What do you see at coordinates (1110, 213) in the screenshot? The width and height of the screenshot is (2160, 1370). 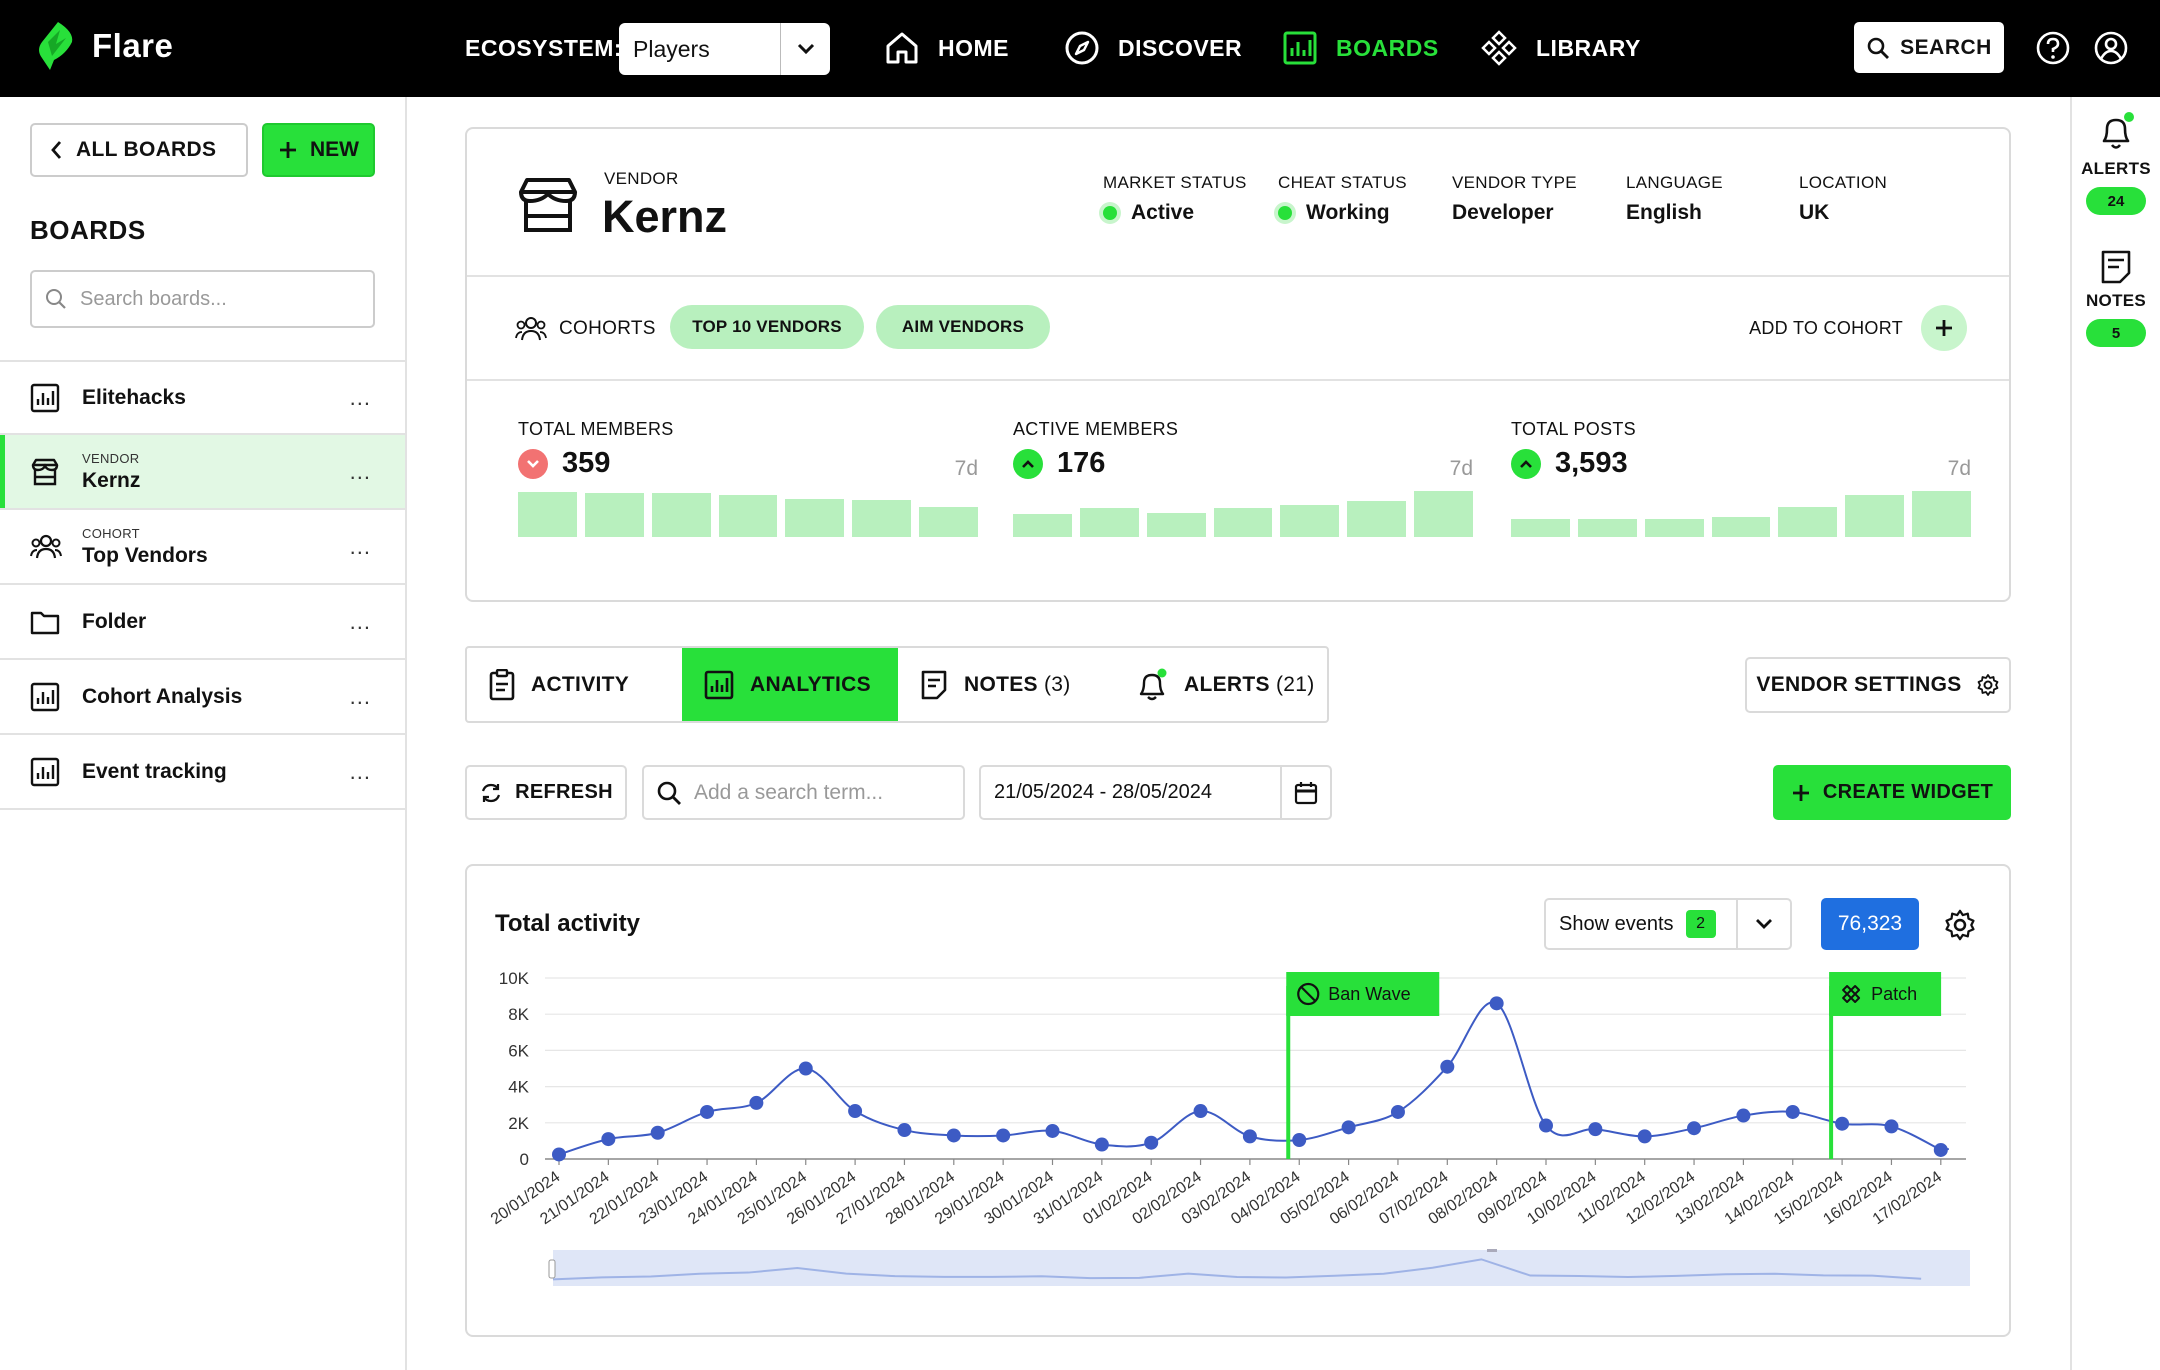 I see `status-dot` at bounding box center [1110, 213].